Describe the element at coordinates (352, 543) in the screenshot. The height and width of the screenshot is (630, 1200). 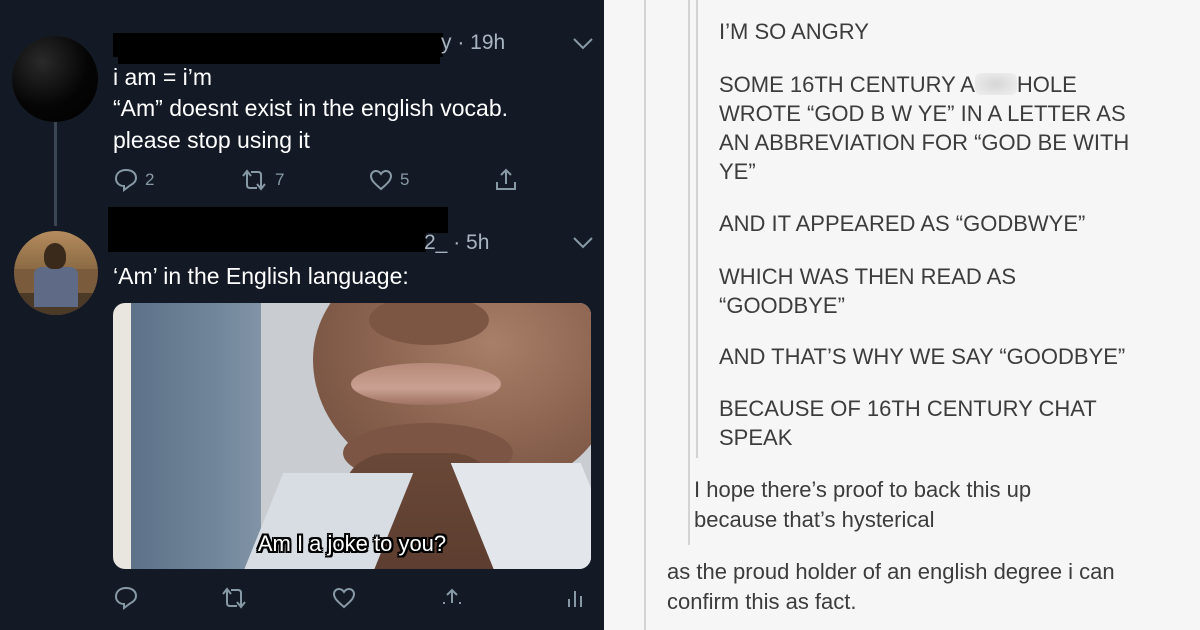
I see `meme-caption: Am I a joke to you?` at that location.